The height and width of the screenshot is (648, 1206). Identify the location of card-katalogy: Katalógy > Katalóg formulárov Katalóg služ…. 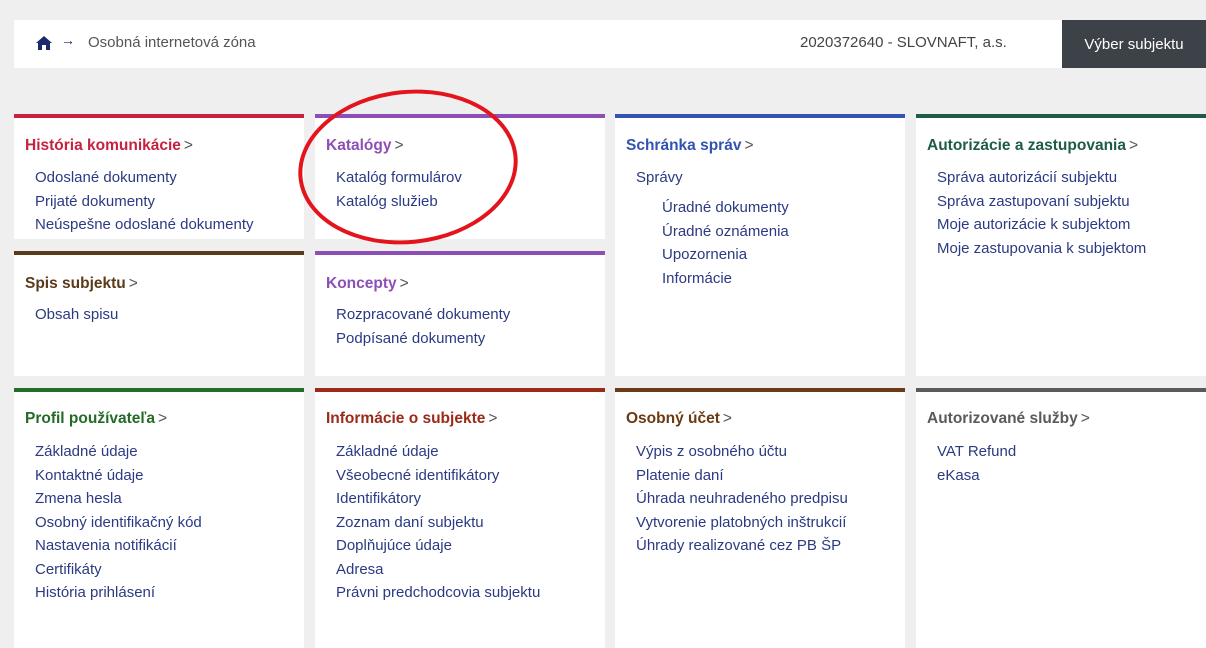
(460, 176).